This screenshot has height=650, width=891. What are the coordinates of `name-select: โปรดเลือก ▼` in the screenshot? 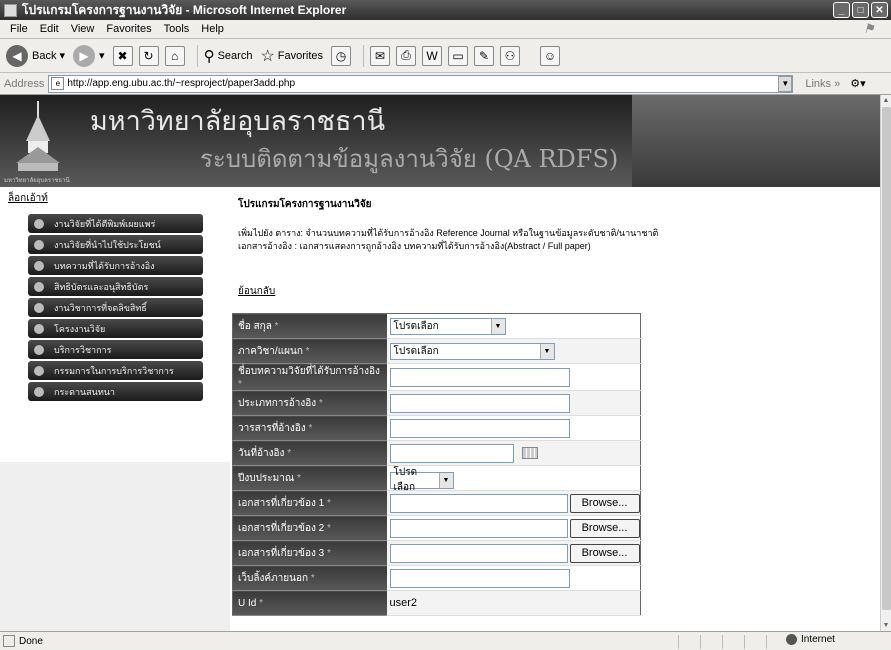 It's located at (447, 326).